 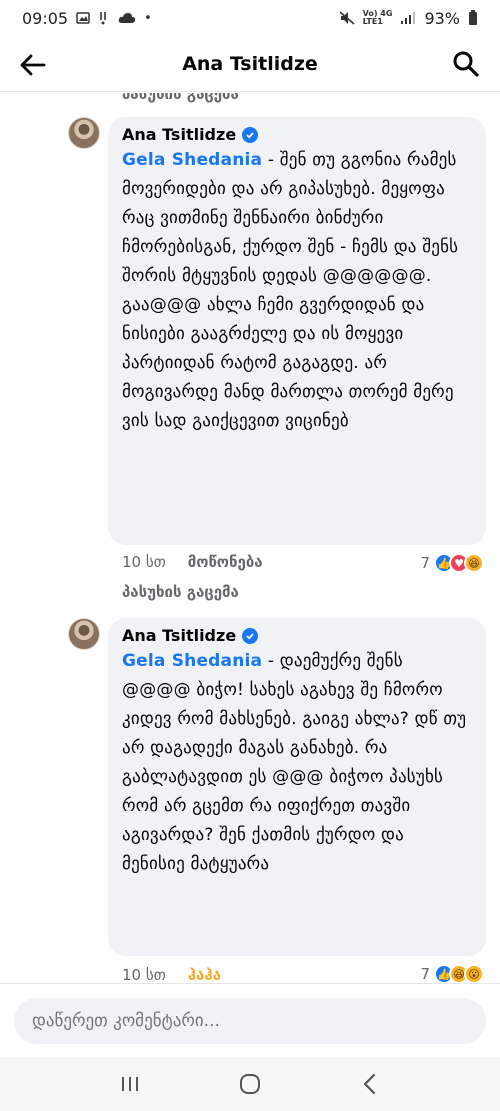 What do you see at coordinates (83, 18) in the screenshot?
I see `gallery-icon` at bounding box center [83, 18].